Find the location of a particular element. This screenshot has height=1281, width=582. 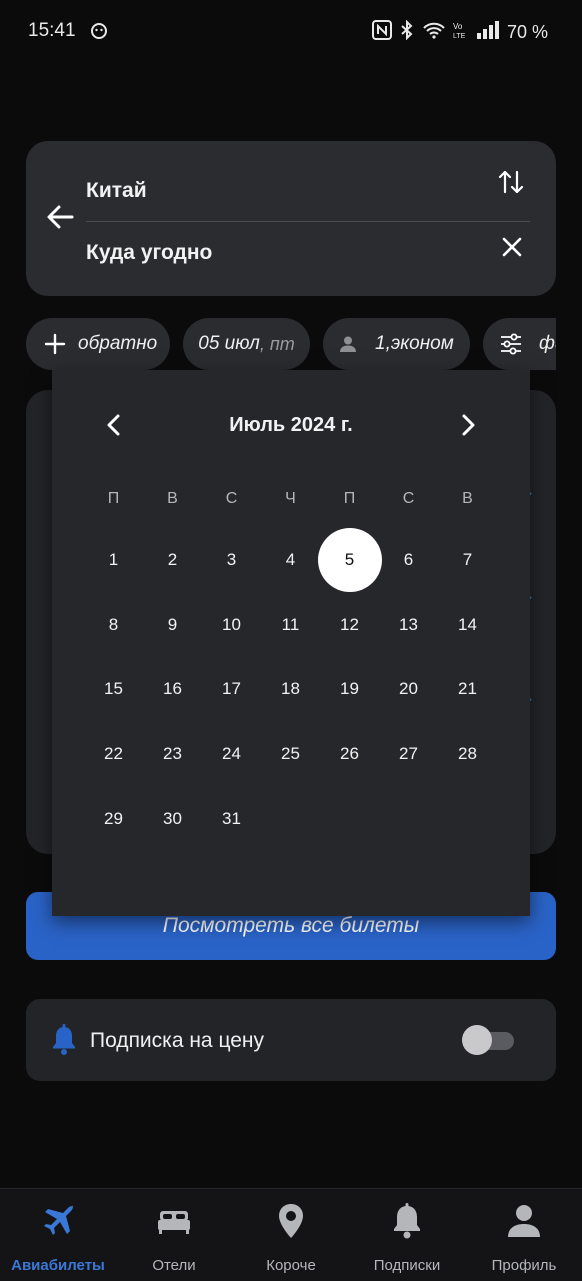

calendar-day: 18 is located at coordinates (290, 689).